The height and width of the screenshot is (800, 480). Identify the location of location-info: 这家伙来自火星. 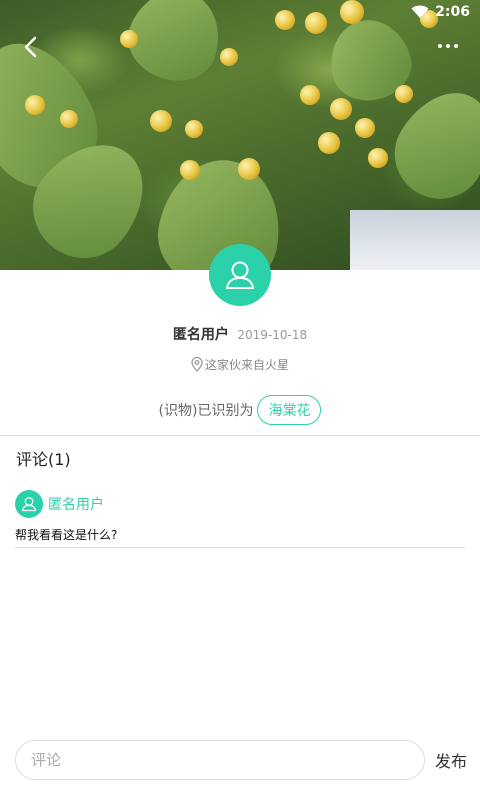
(240, 364).